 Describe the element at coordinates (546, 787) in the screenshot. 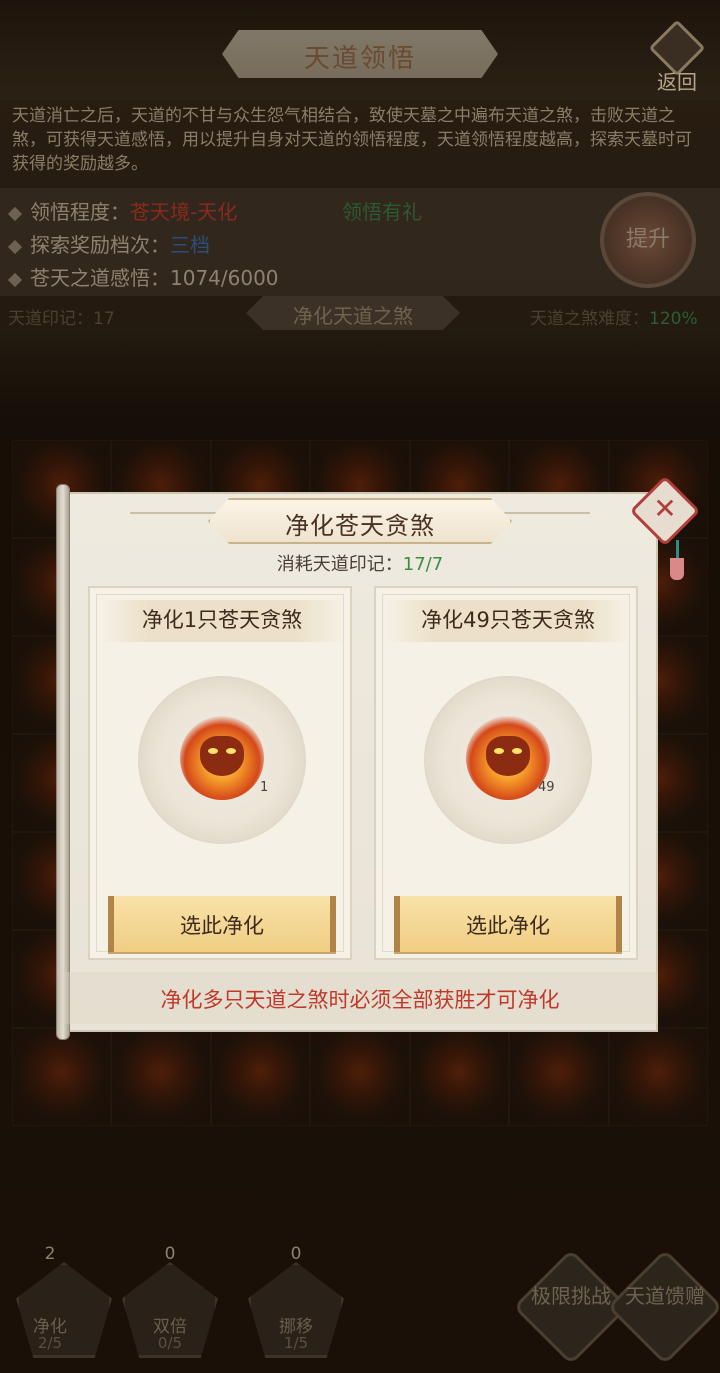

I see `monster-quantity: 49` at that location.